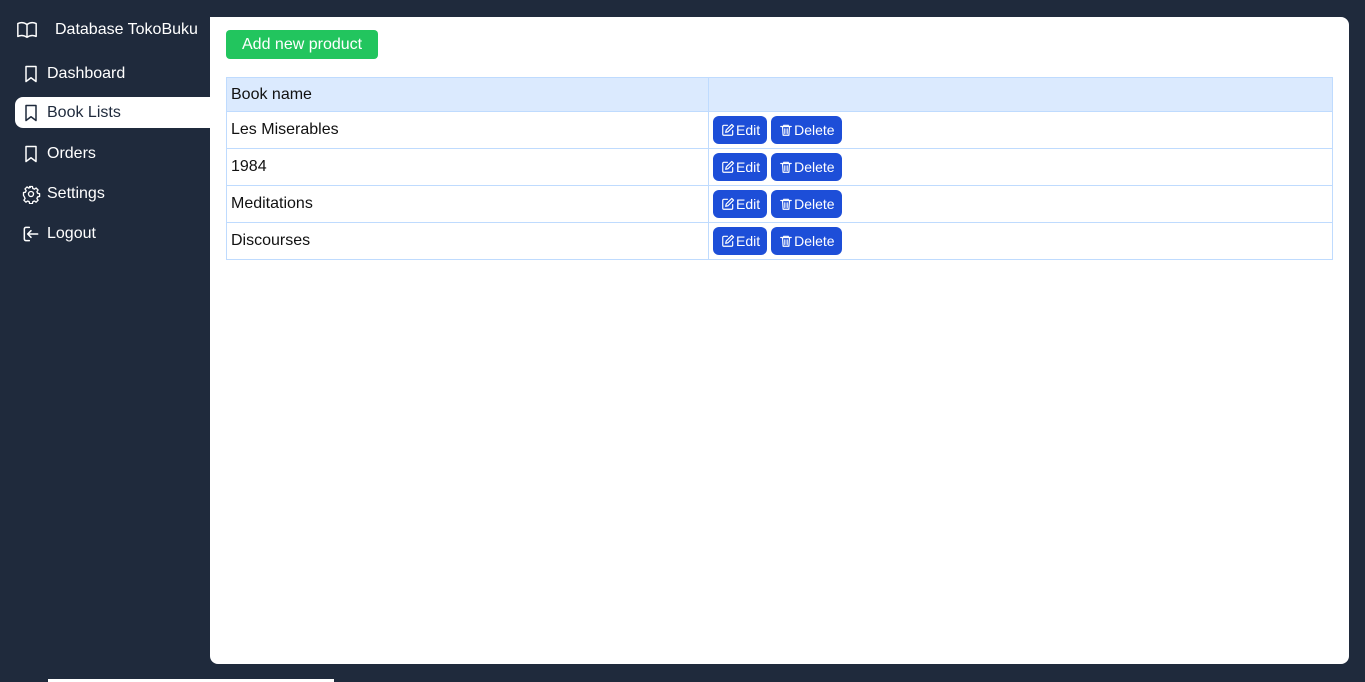 Image resolution: width=1365 pixels, height=682 pixels. I want to click on sidebar-item-book-lists: Book Lists, so click(112, 112).